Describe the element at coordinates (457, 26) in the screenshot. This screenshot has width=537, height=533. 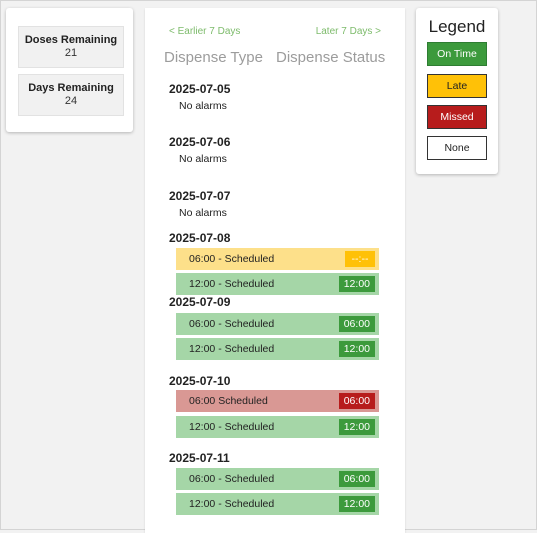
I see `legend-title: Legend` at that location.